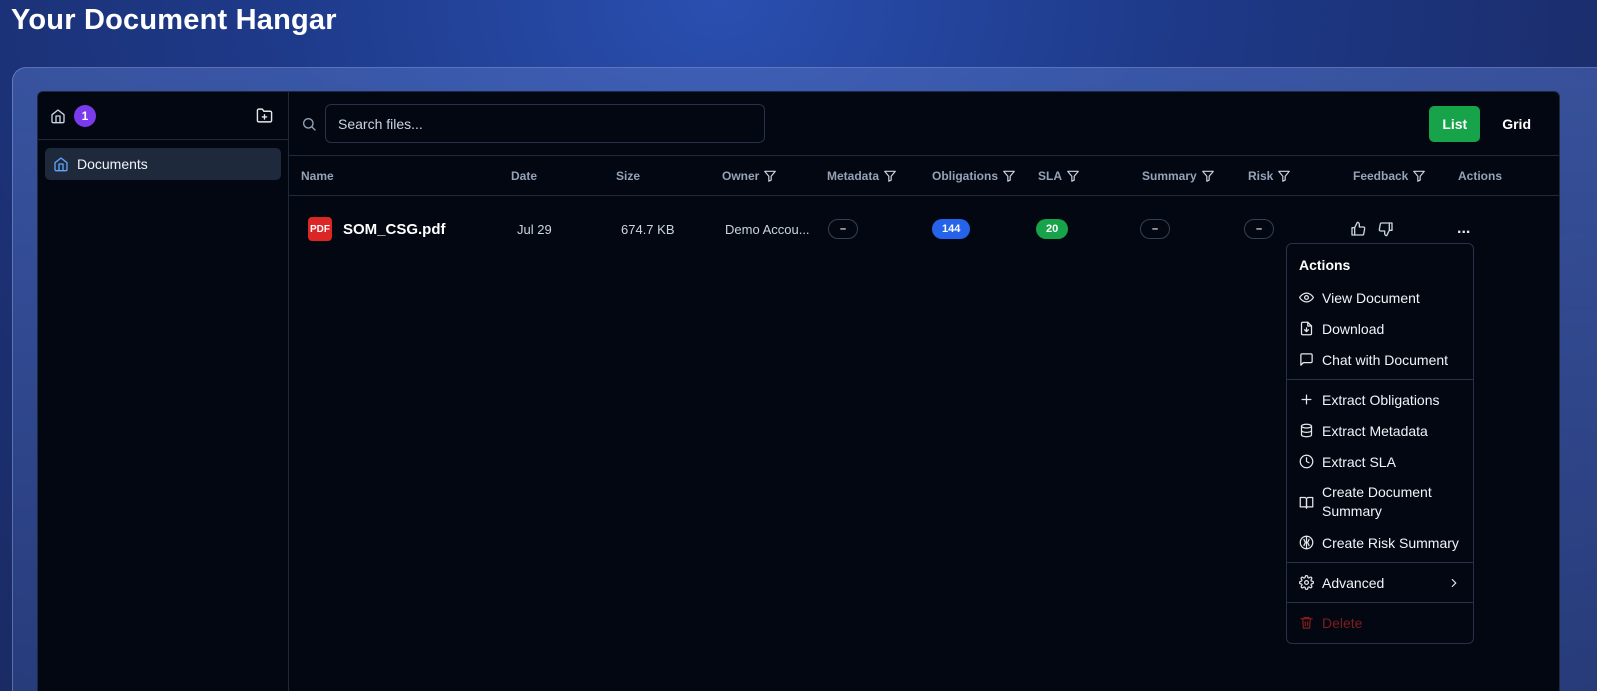 The image size is (1597, 691). What do you see at coordinates (534, 229) in the screenshot?
I see `date-cell: Jul 29` at bounding box center [534, 229].